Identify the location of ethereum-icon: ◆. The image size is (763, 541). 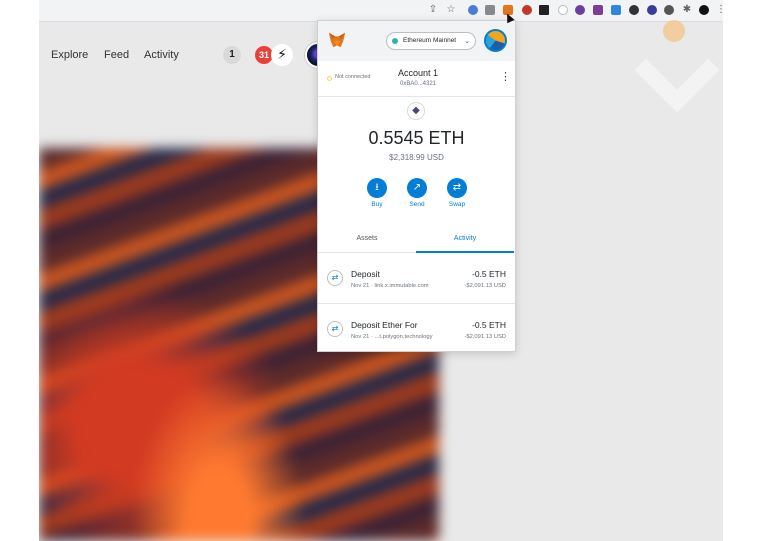
(416, 111).